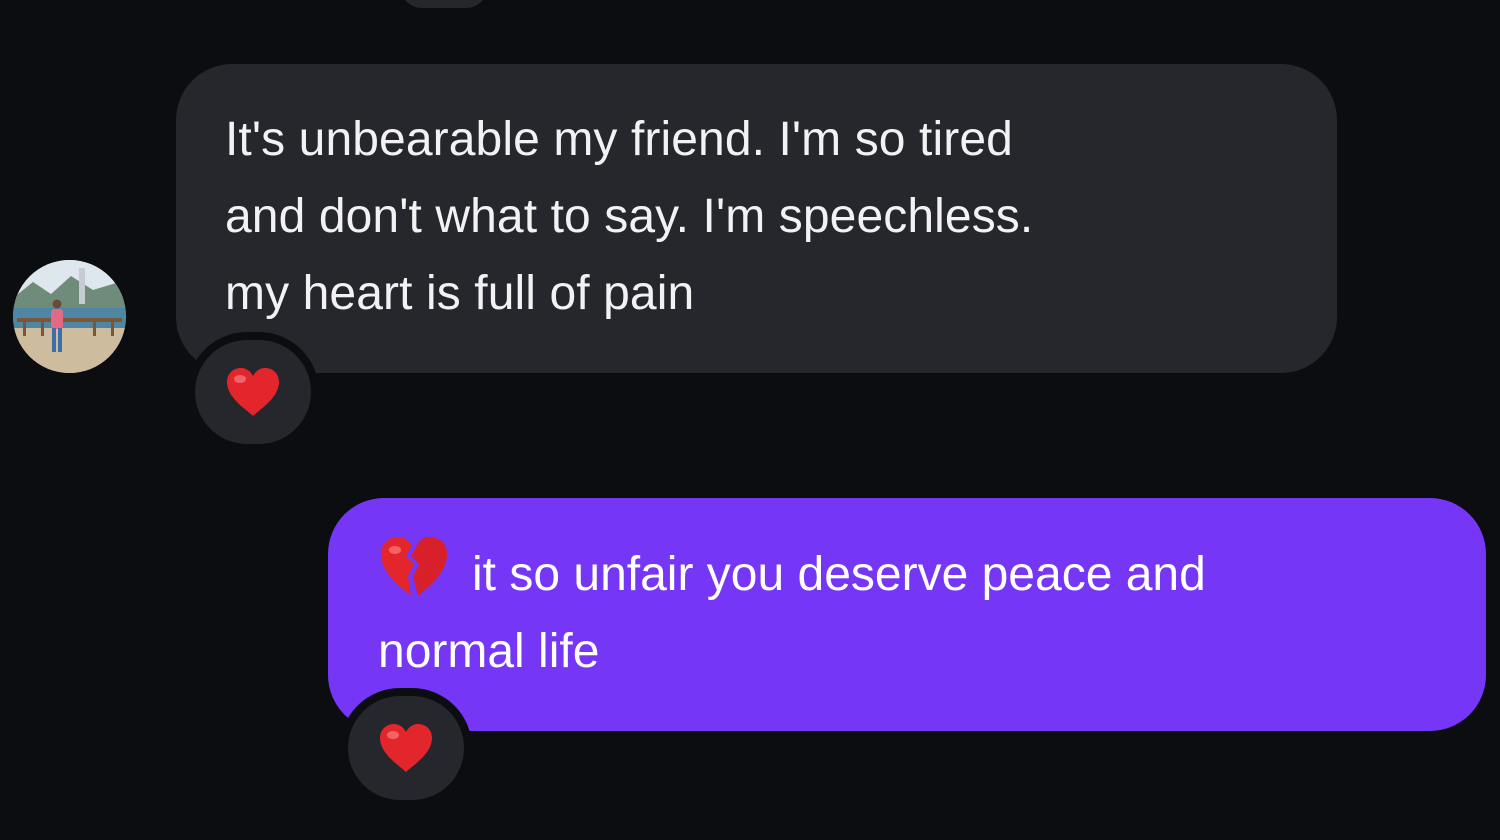  I want to click on message-text-line: normal life, so click(489, 651).